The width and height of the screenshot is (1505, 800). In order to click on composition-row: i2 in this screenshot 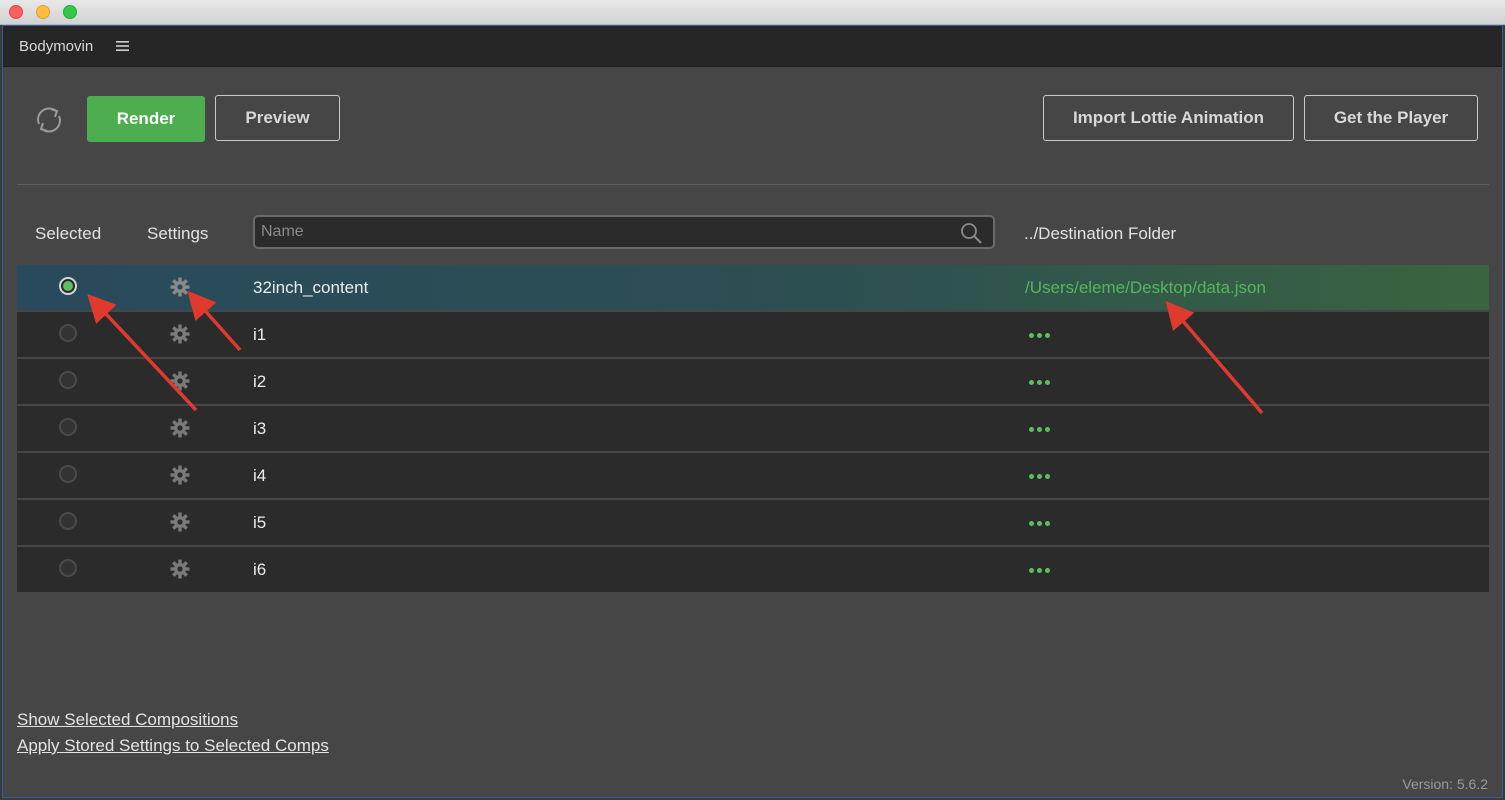, I will do `click(753, 381)`.